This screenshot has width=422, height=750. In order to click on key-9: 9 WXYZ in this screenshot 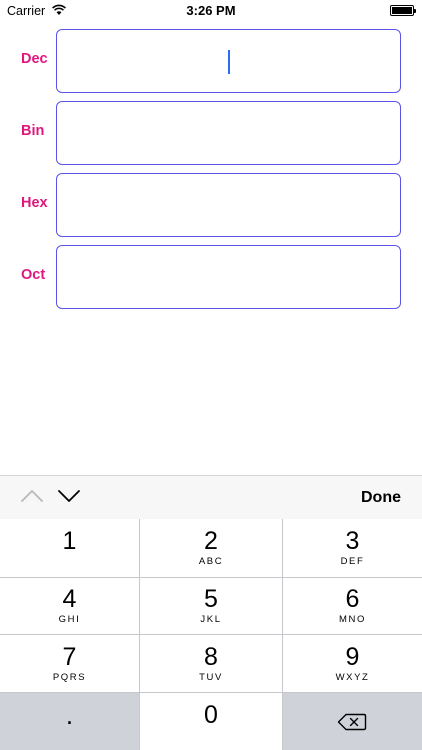, I will do `click(352, 663)`.